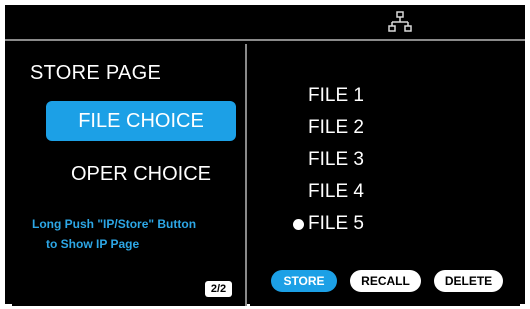  I want to click on action-buttons: STORE RECALL DELETE, so click(387, 281).